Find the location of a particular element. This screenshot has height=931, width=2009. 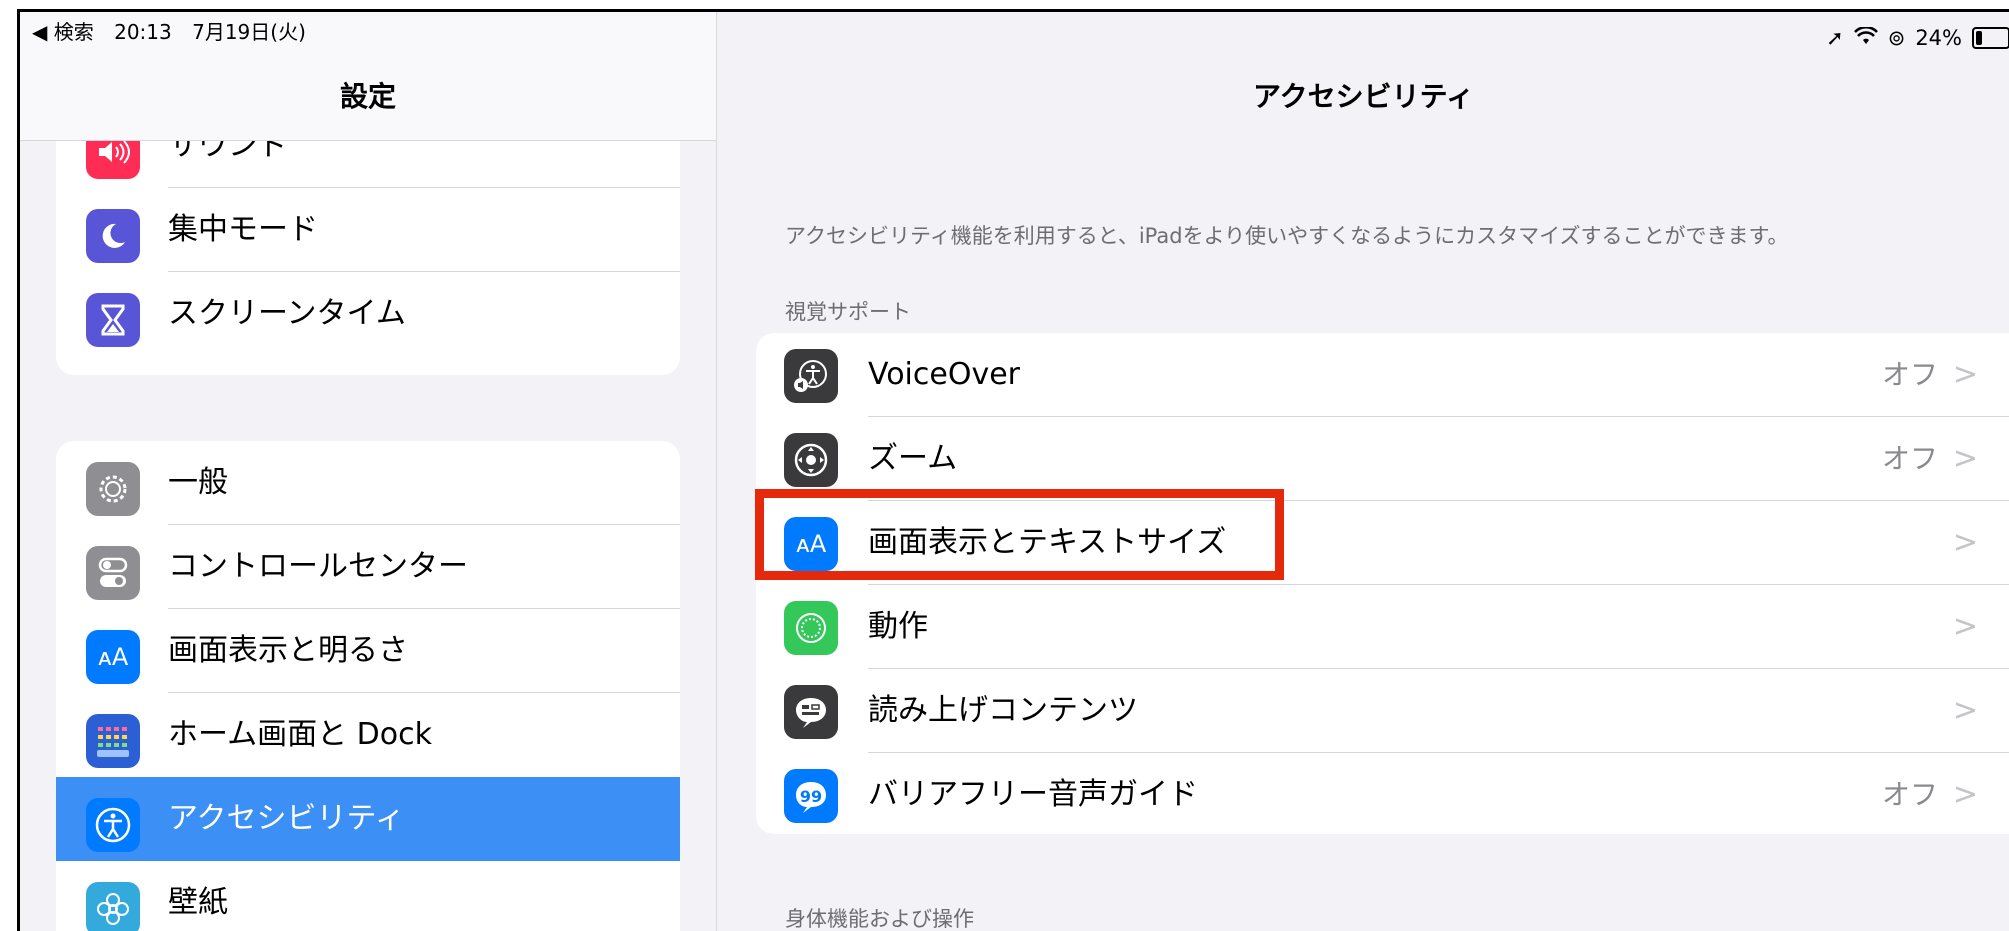

row-label: バリアフリー音声ガイド is located at coordinates (1033, 794).